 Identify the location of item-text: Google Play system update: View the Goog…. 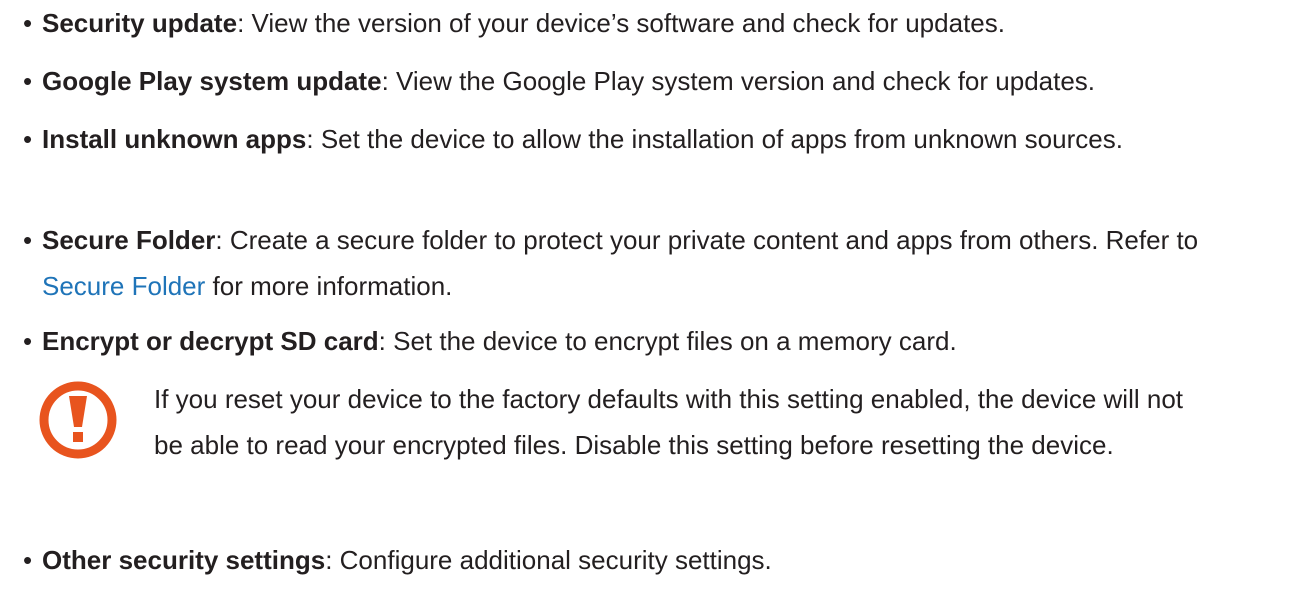
(662, 81).